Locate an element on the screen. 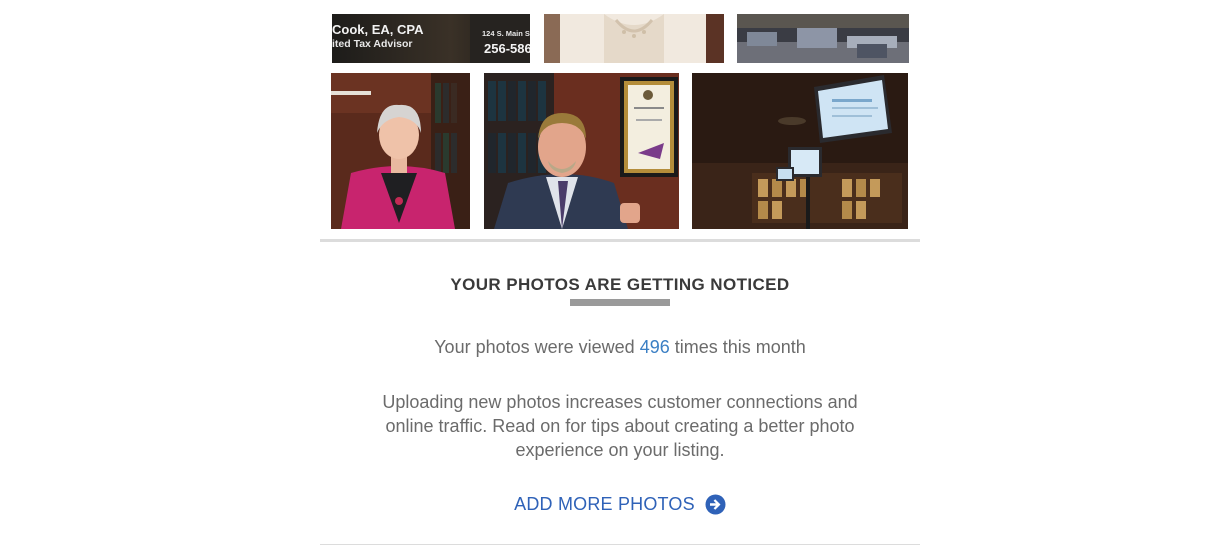 The image size is (1221, 555). office-desk-photo is located at coordinates (823, 38).